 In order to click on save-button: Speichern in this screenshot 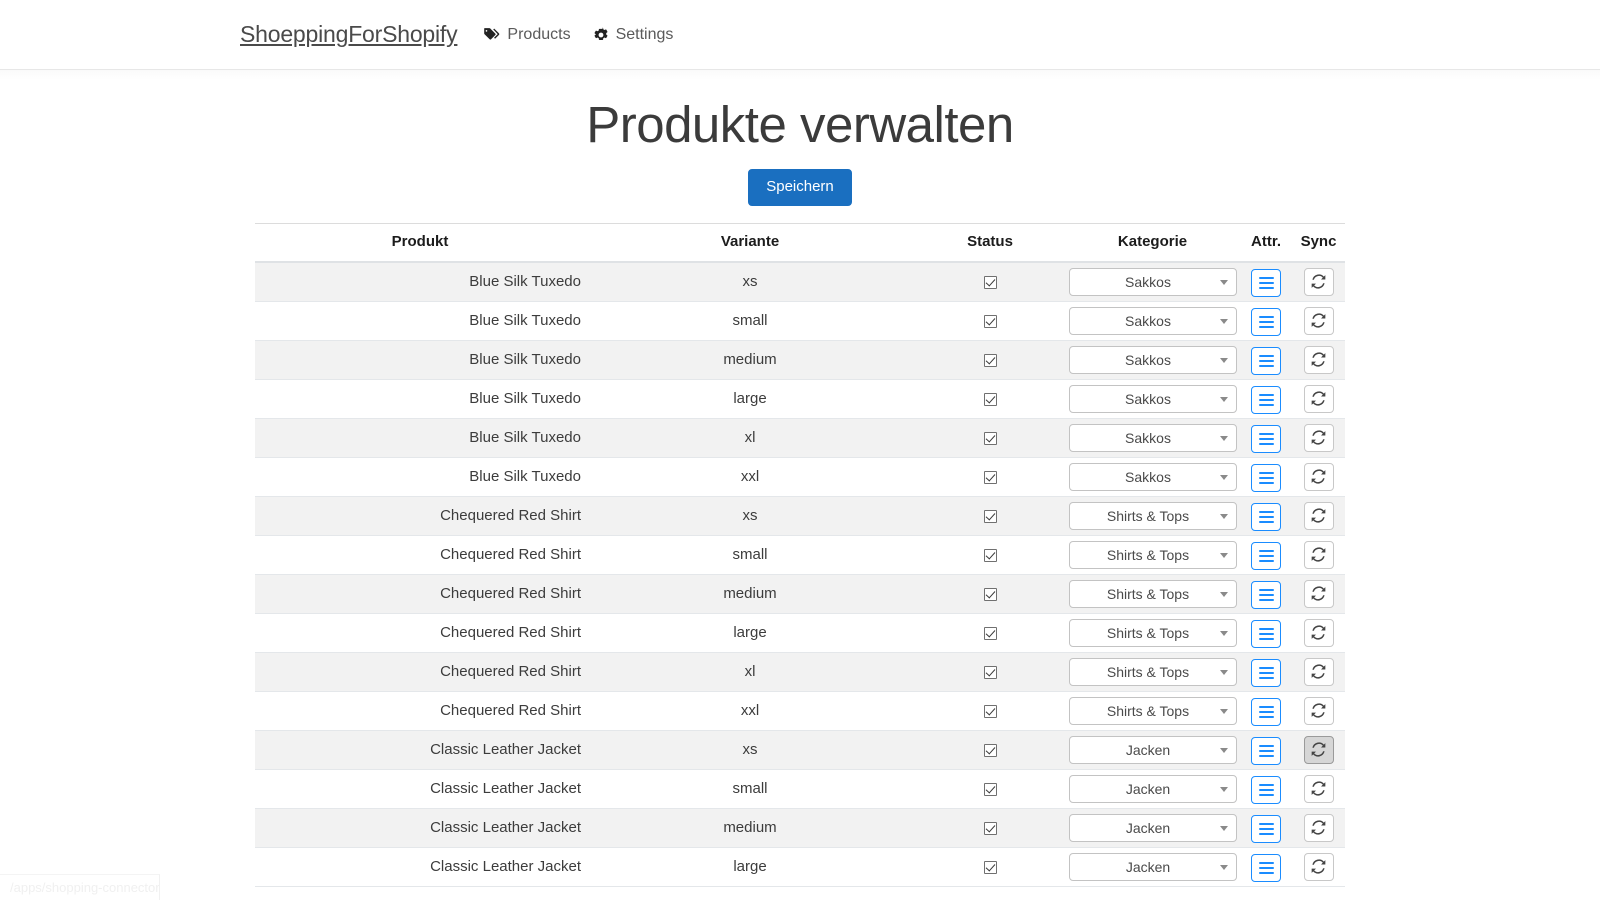, I will do `click(800, 187)`.